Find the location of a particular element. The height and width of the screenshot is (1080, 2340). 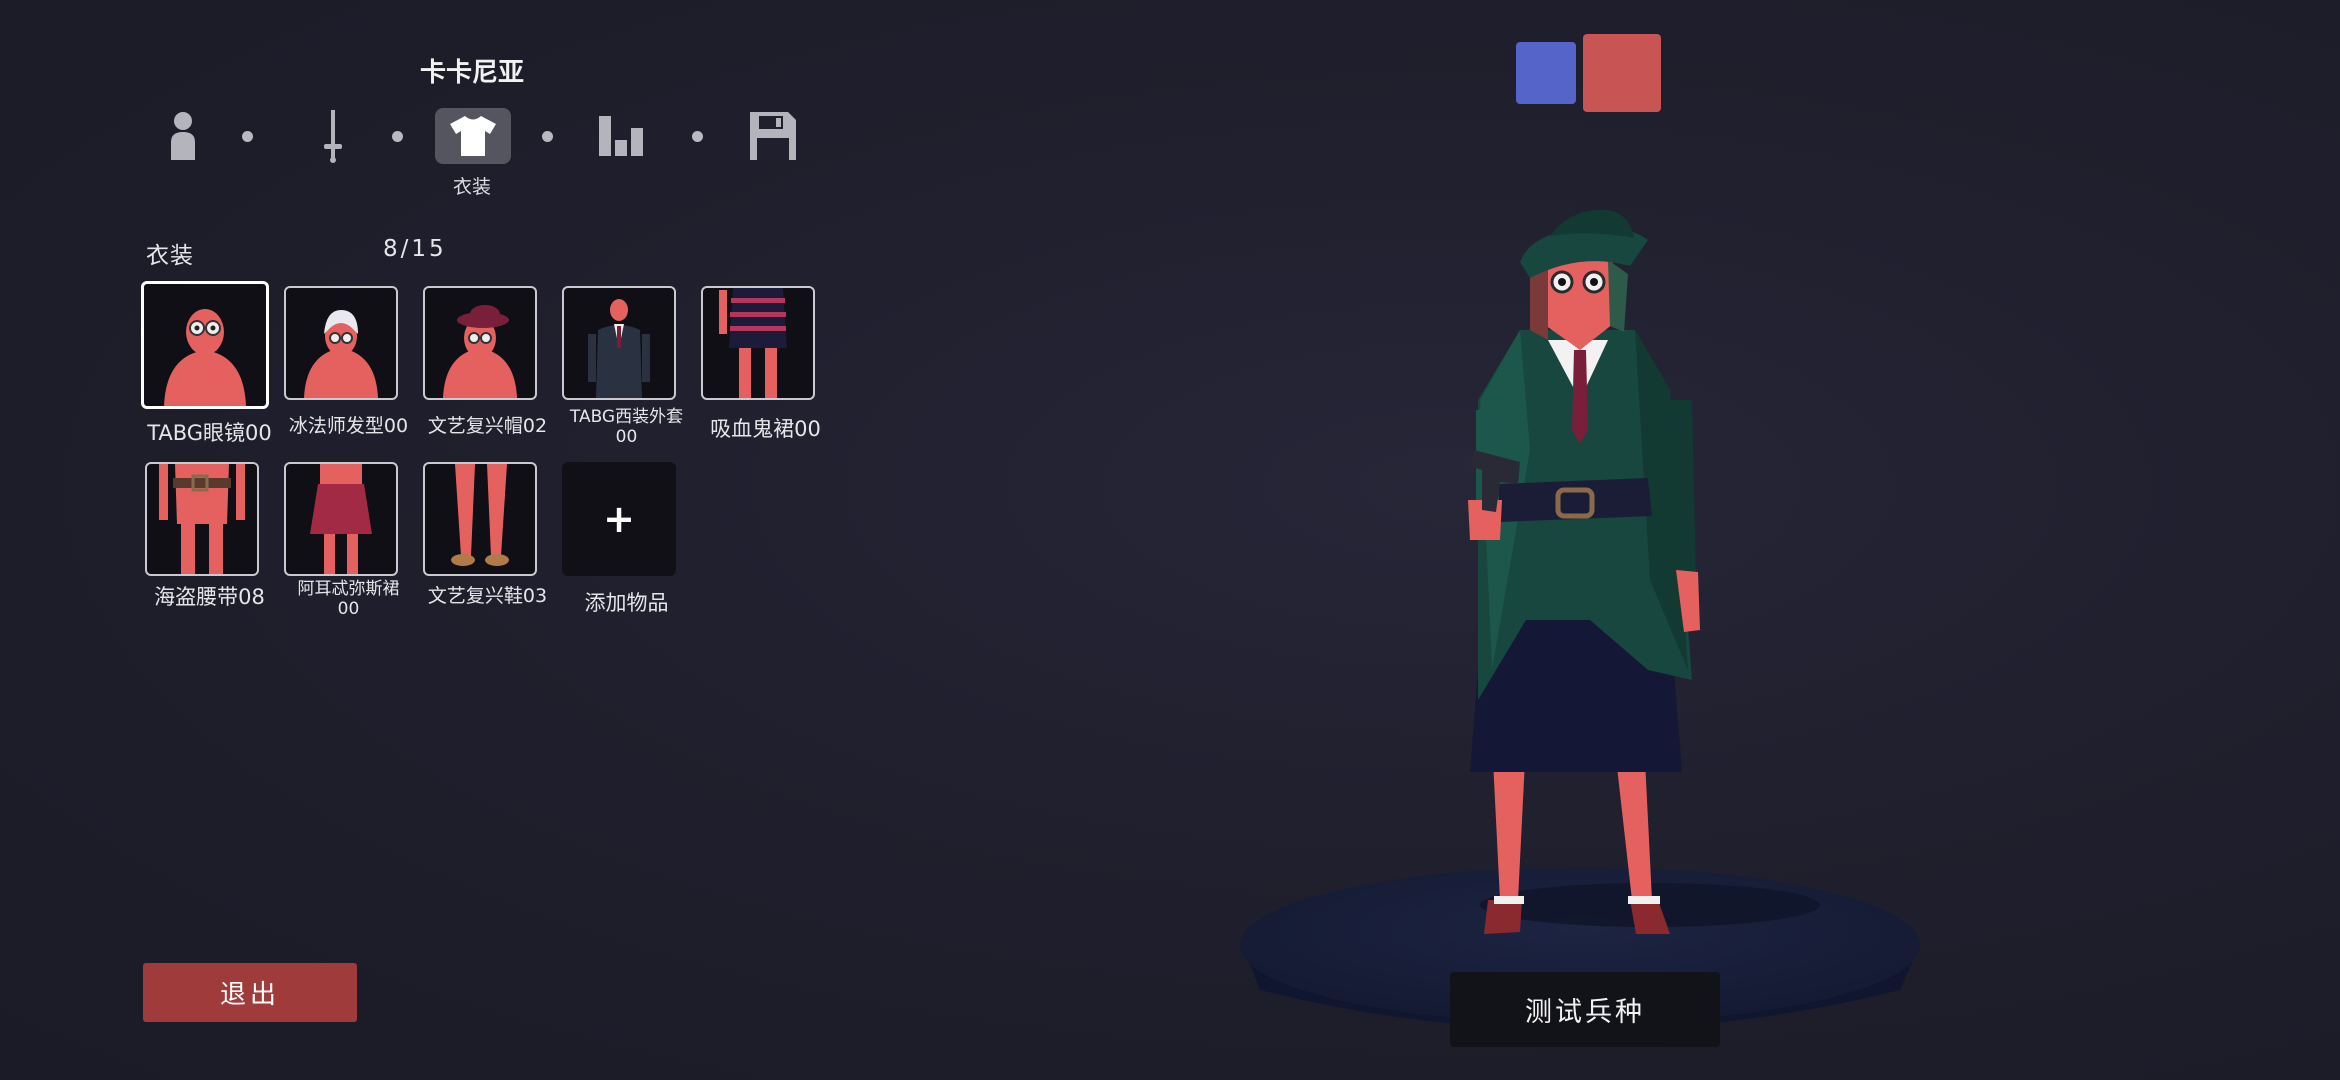

step-base-unit is located at coordinates (183, 136).